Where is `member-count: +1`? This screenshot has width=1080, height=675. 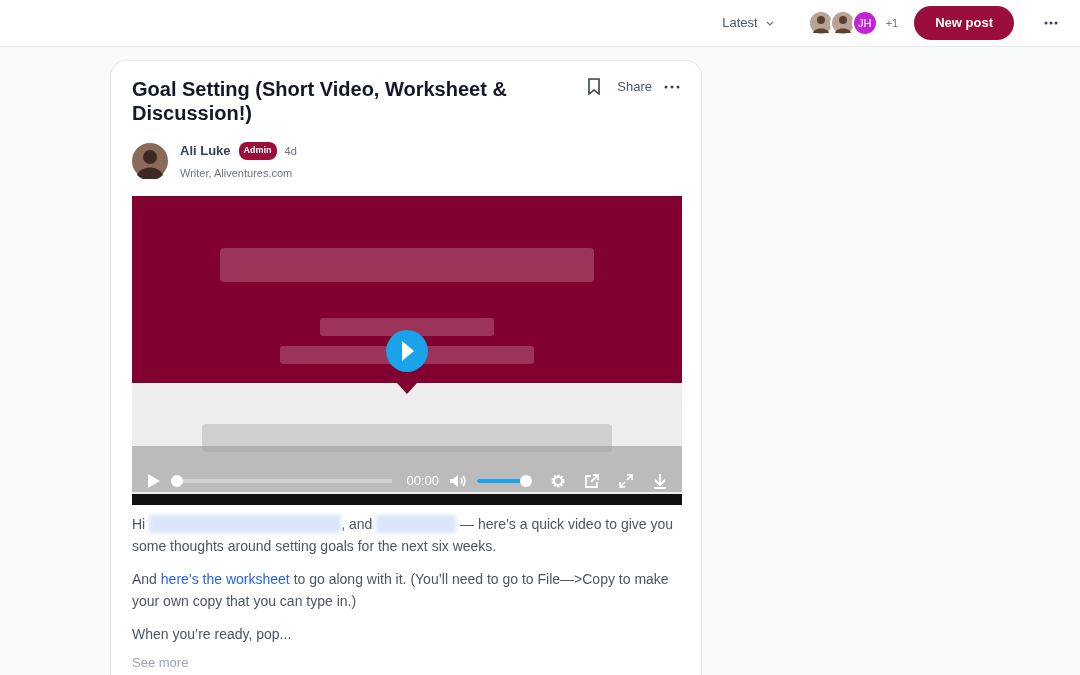 member-count: +1 is located at coordinates (892, 23).